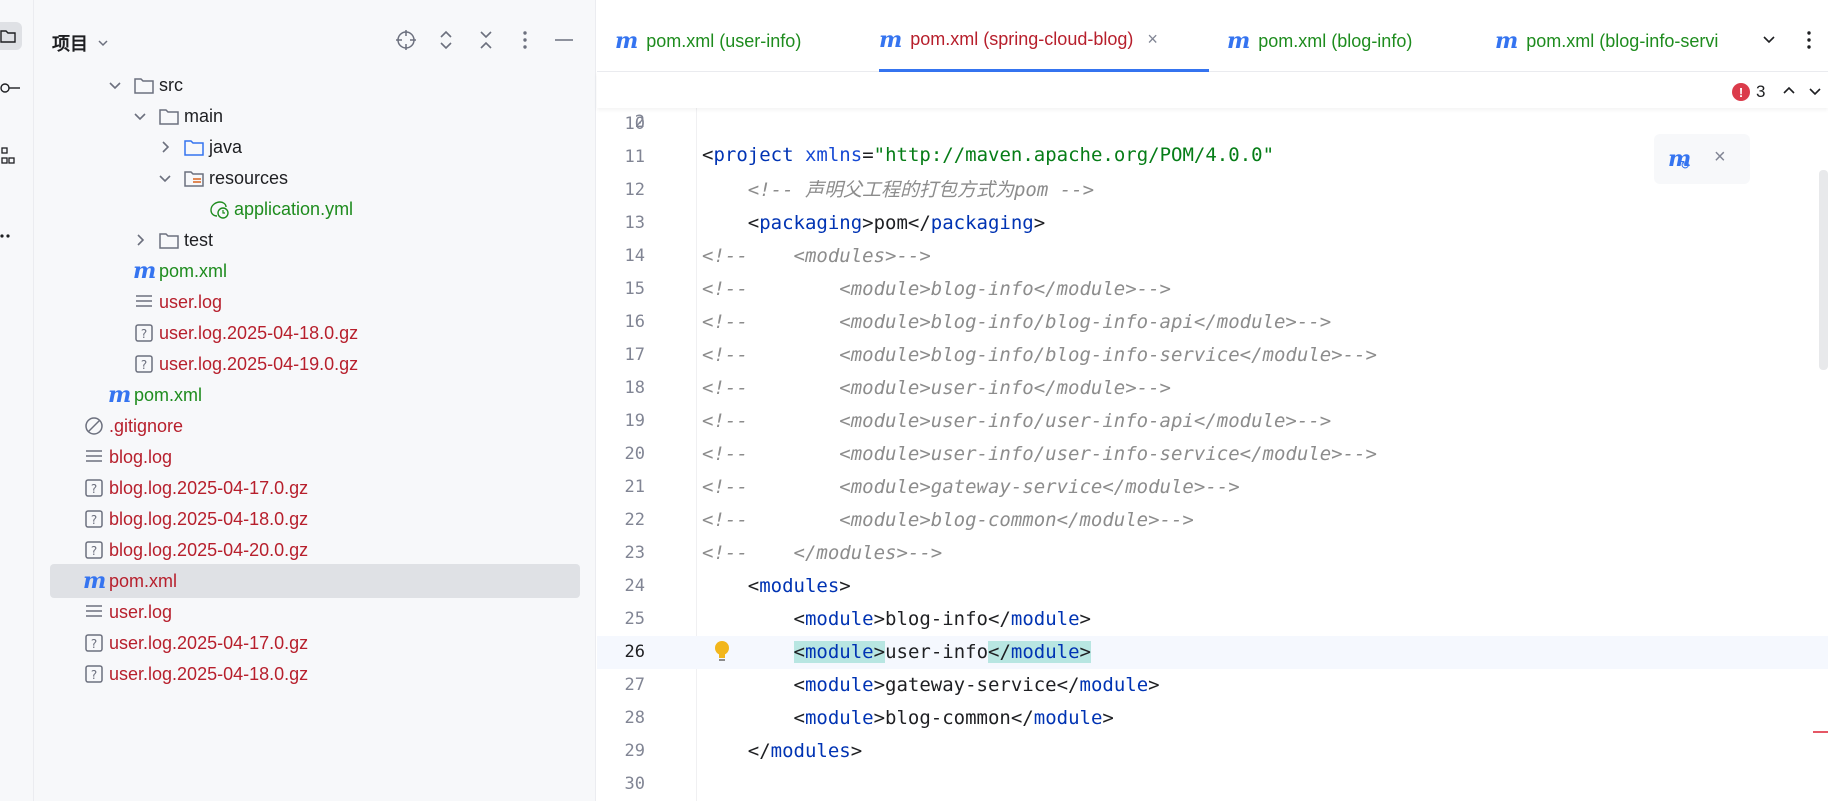 The width and height of the screenshot is (1828, 801). Describe the element at coordinates (315, 147) in the screenshot. I see `tree-item: java` at that location.